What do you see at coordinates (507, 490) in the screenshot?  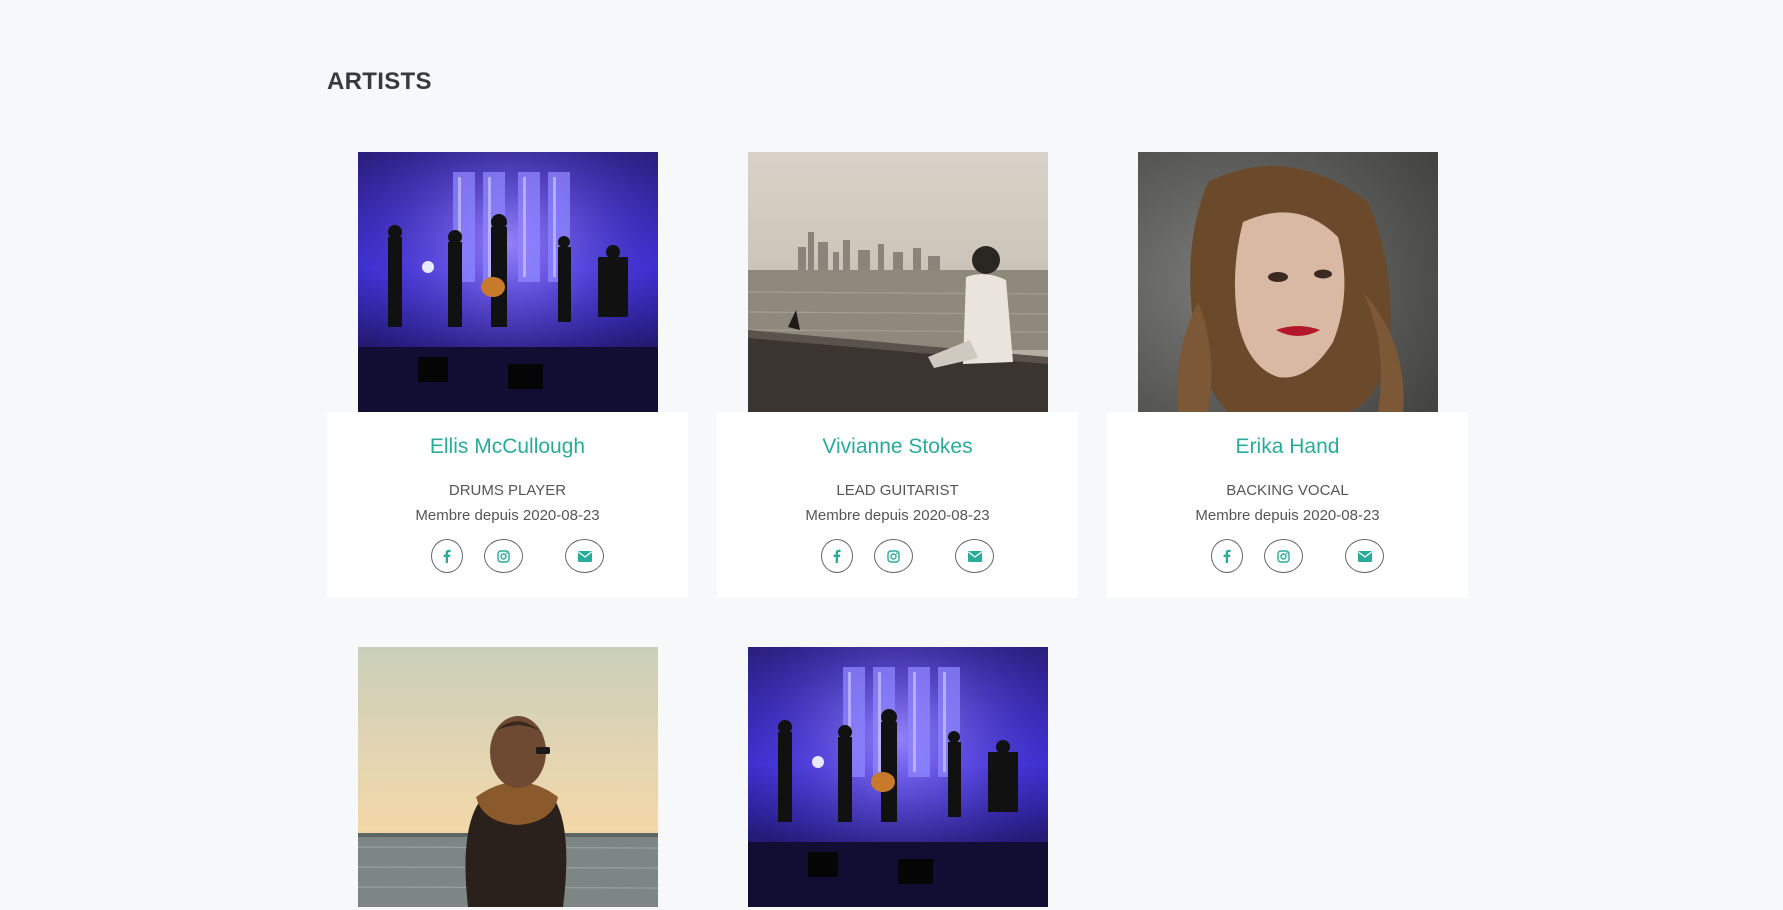 I see `artist-role: DRUMS PLAYER` at bounding box center [507, 490].